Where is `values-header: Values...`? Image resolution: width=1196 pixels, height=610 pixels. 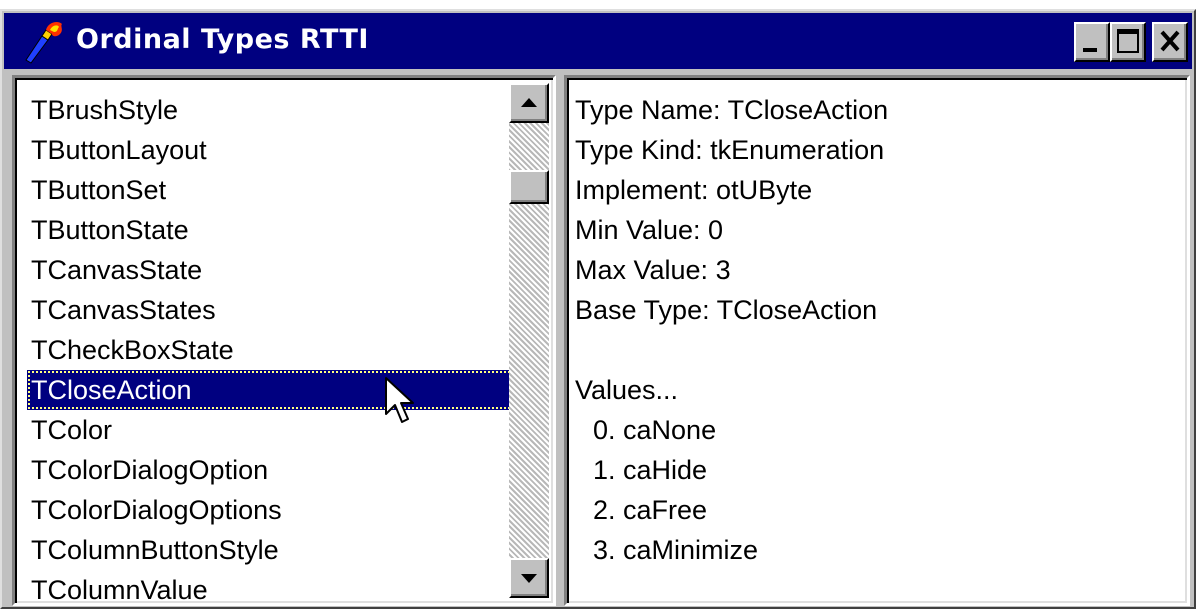 values-header: Values... is located at coordinates (627, 390).